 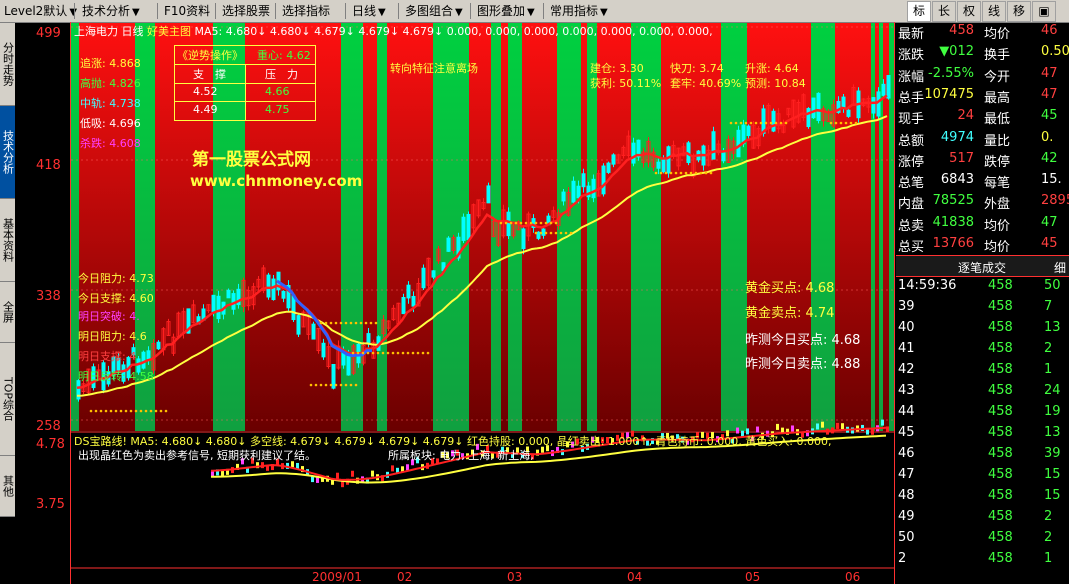 I want to click on quote-label: 现手, so click(x=911, y=120).